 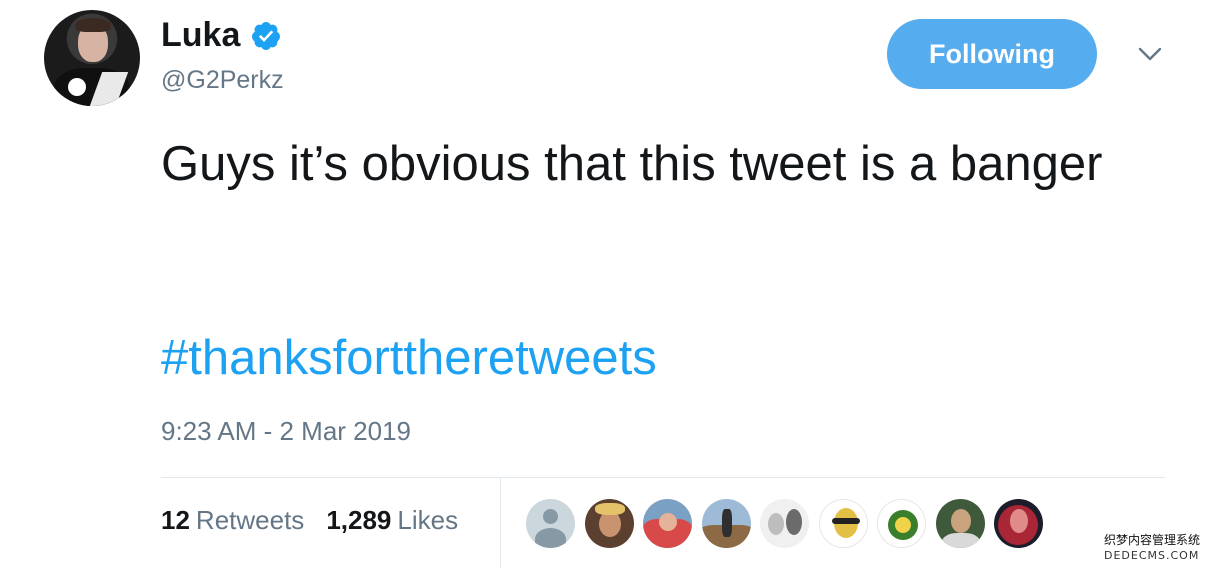 I want to click on default-avatar-body-icon, so click(x=550, y=538).